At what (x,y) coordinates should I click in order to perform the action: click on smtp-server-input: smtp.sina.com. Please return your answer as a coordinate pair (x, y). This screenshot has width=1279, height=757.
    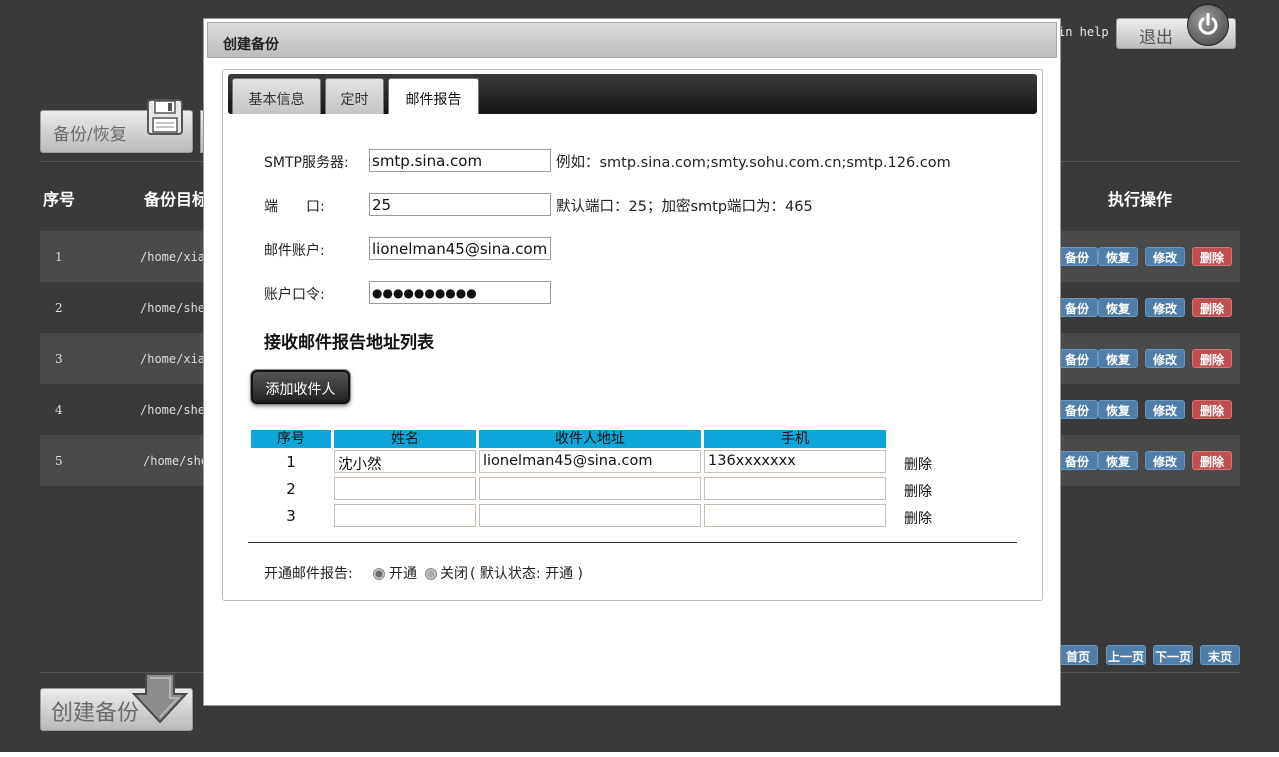
    Looking at the image, I should click on (460, 160).